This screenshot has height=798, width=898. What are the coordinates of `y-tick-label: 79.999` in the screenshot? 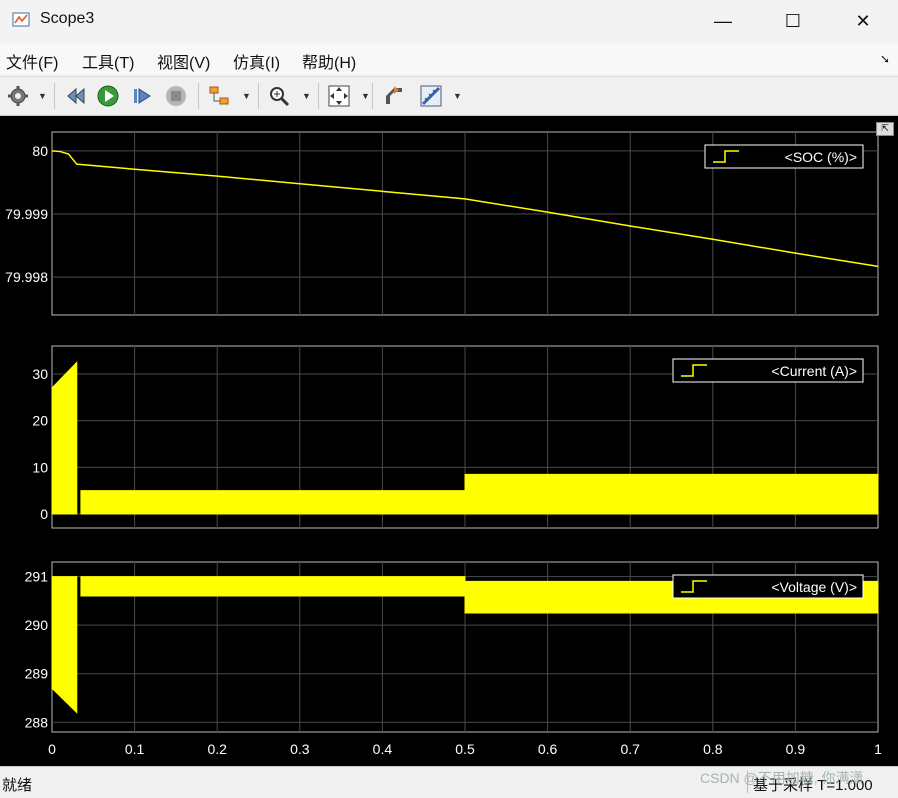 It's located at (26, 214).